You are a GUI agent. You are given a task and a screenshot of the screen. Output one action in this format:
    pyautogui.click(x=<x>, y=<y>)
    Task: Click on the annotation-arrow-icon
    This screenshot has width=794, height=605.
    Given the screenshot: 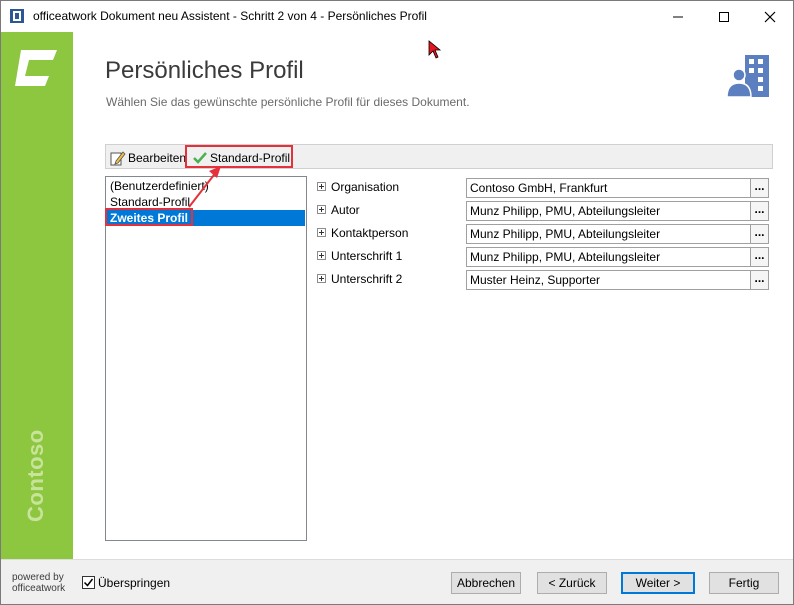 What is the action you would take?
    pyautogui.click(x=204, y=187)
    